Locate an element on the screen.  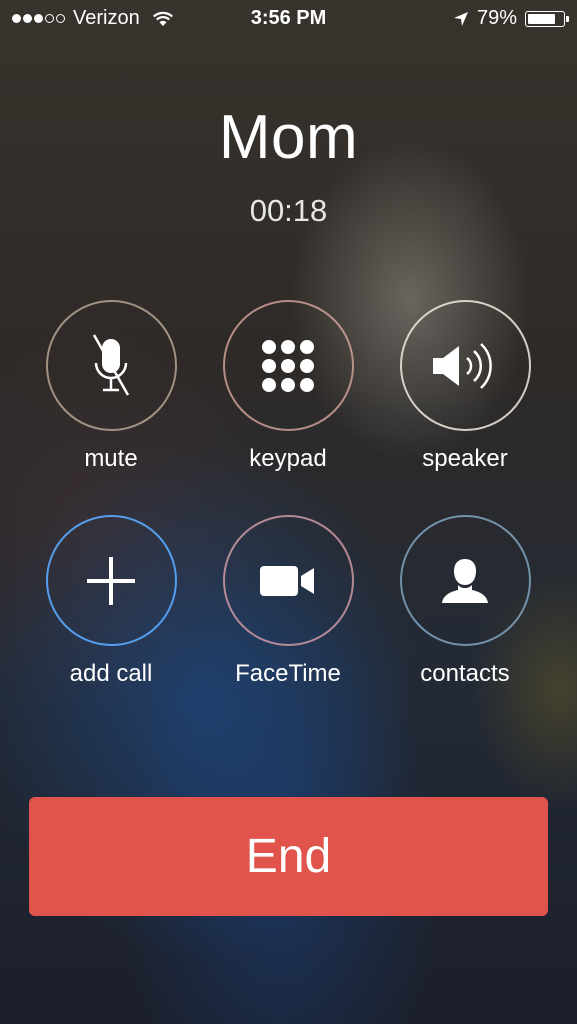
keypad-circle is located at coordinates (288, 365).